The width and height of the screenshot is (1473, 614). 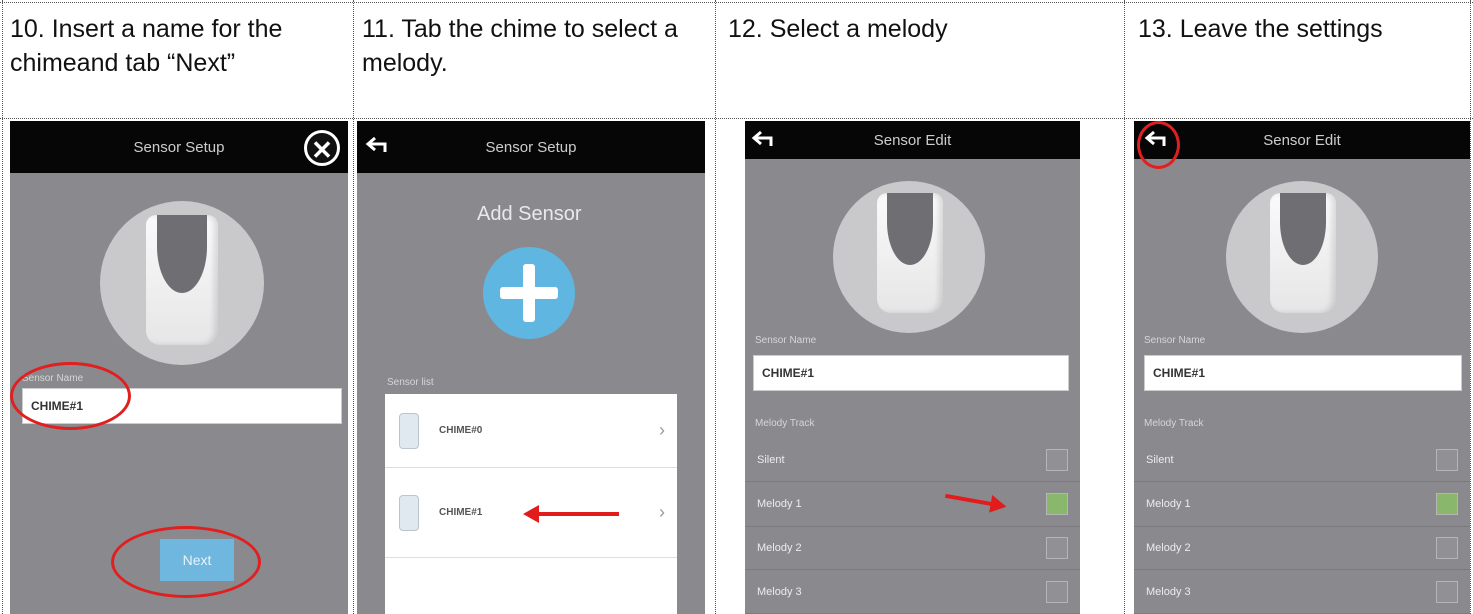 What do you see at coordinates (838, 29) in the screenshot?
I see `step-12-caption: 12. Select a melody` at bounding box center [838, 29].